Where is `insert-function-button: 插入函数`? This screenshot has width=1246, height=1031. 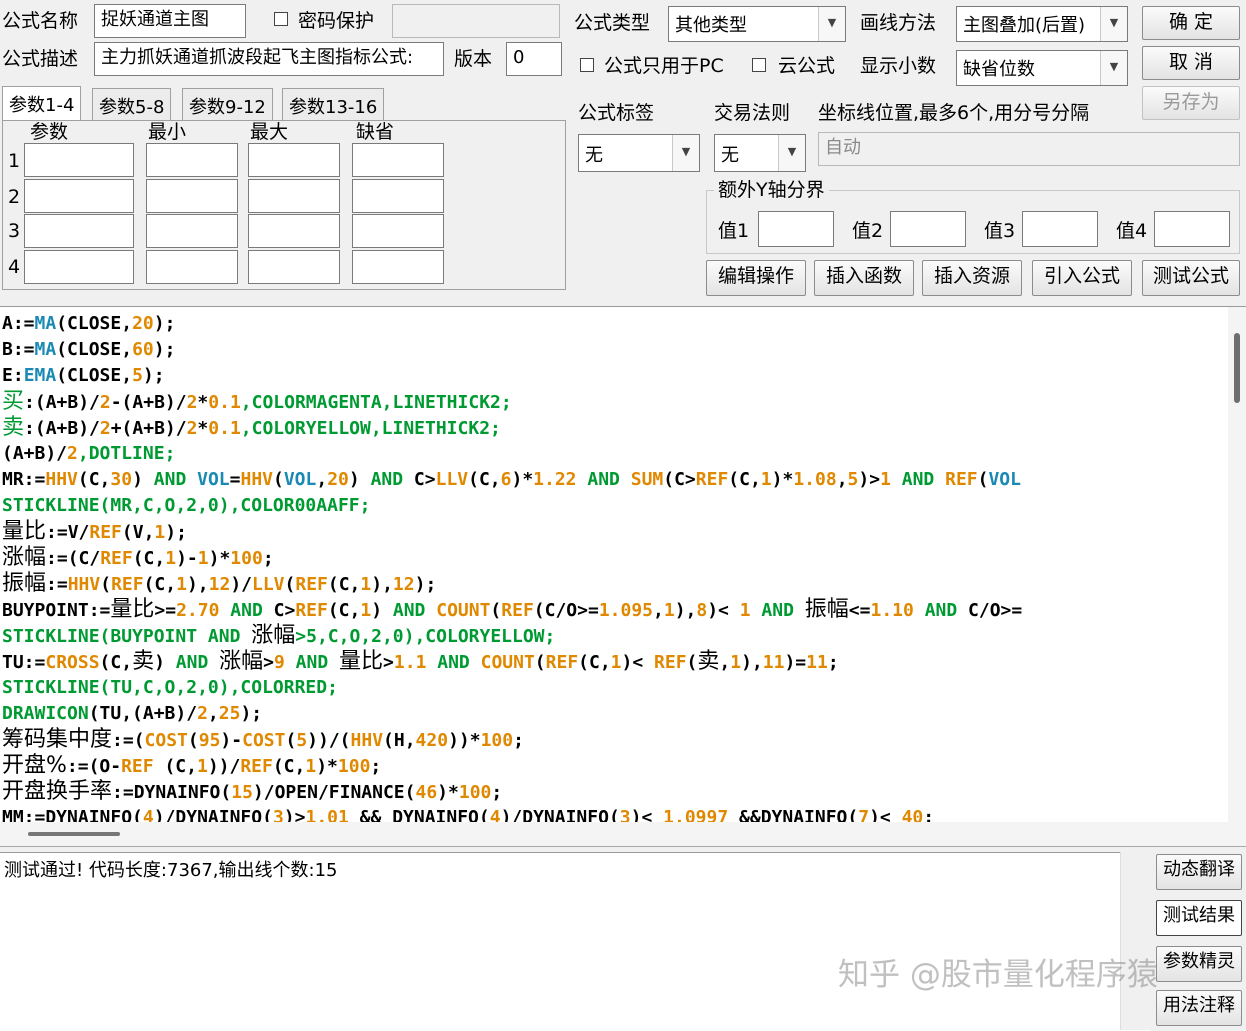 insert-function-button: 插入函数 is located at coordinates (864, 278).